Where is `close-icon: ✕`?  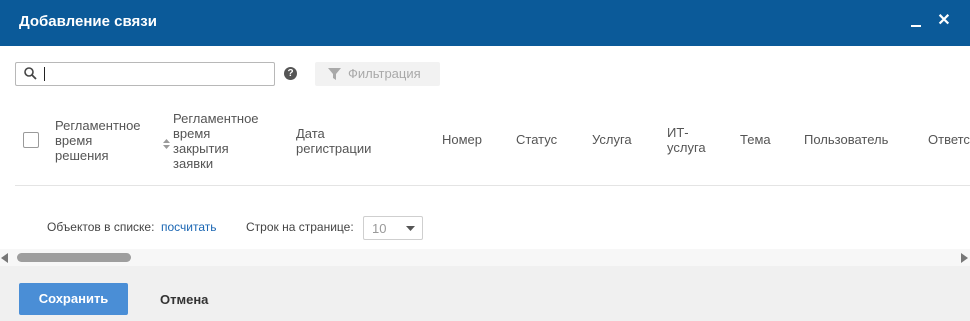
close-icon: ✕ is located at coordinates (944, 22).